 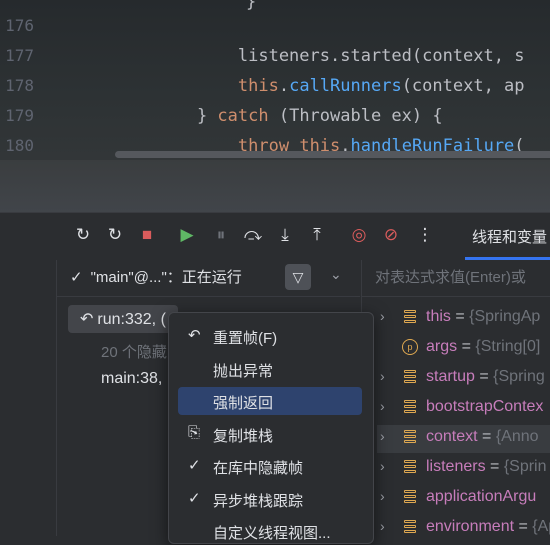 I want to click on menu-item: ✓ 在库中隐藏帧, so click(x=270, y=466).